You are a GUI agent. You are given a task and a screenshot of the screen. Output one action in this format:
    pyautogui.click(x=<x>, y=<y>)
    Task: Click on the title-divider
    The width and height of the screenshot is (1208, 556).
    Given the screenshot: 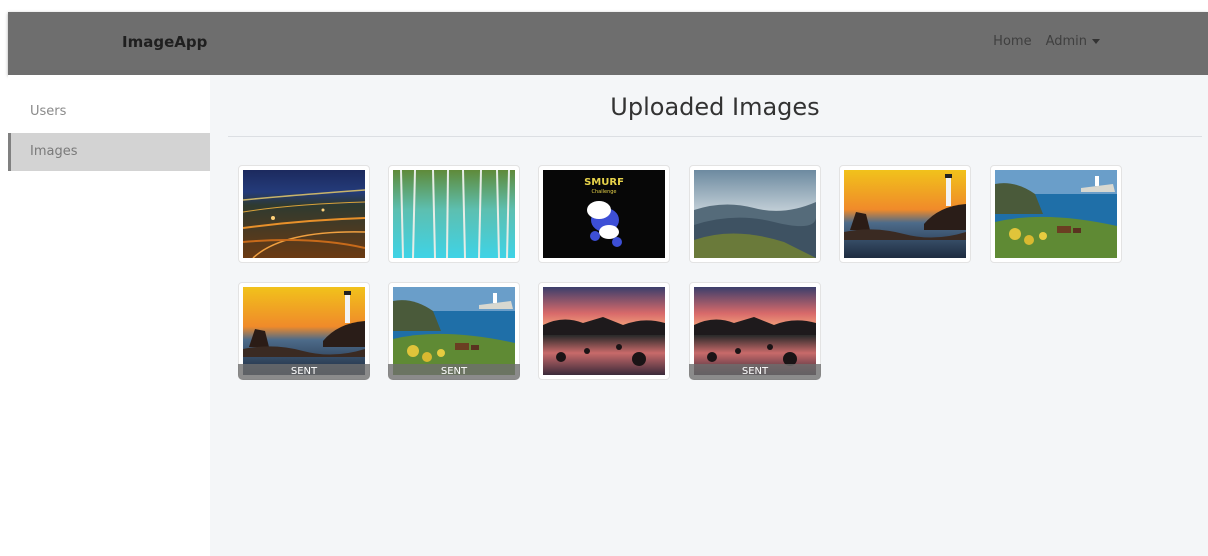 What is the action you would take?
    pyautogui.click(x=715, y=136)
    